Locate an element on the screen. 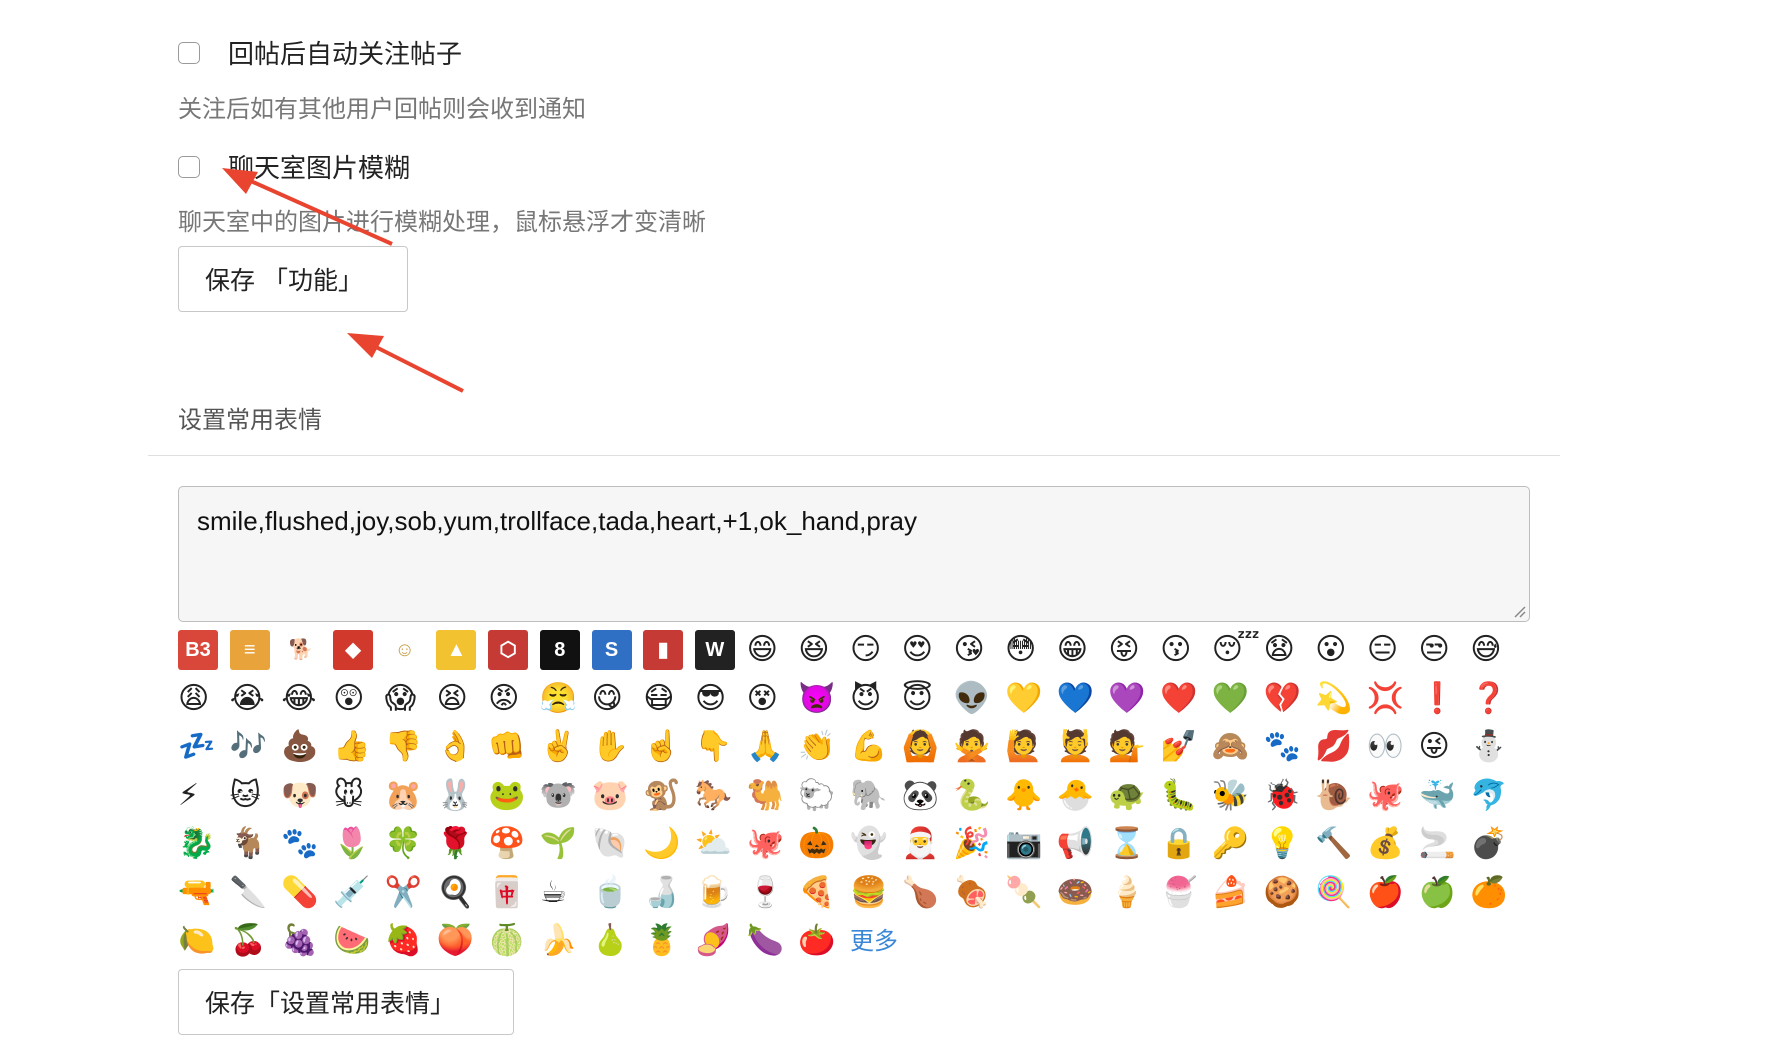  emoji-option: 💉 is located at coordinates (359, 893).